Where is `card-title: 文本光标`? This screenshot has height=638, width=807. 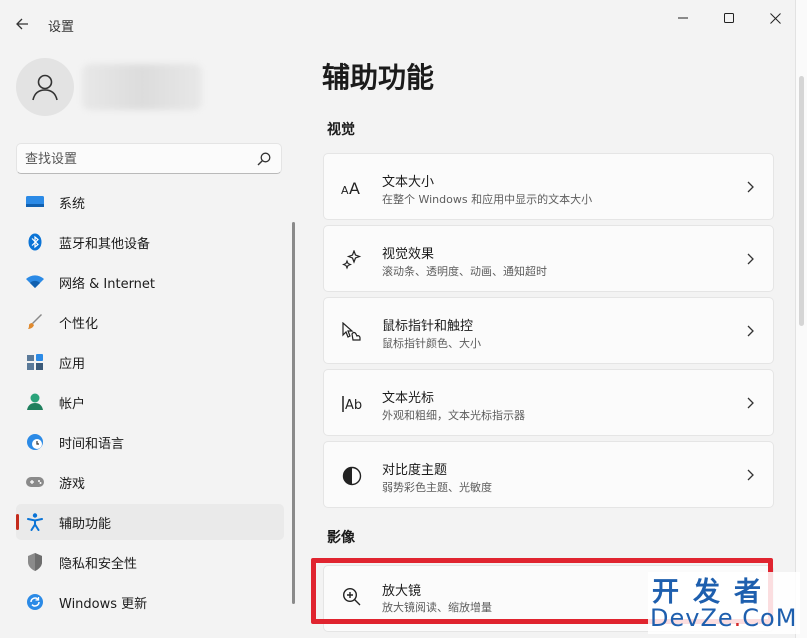
card-title: 文本光标 is located at coordinates (408, 398).